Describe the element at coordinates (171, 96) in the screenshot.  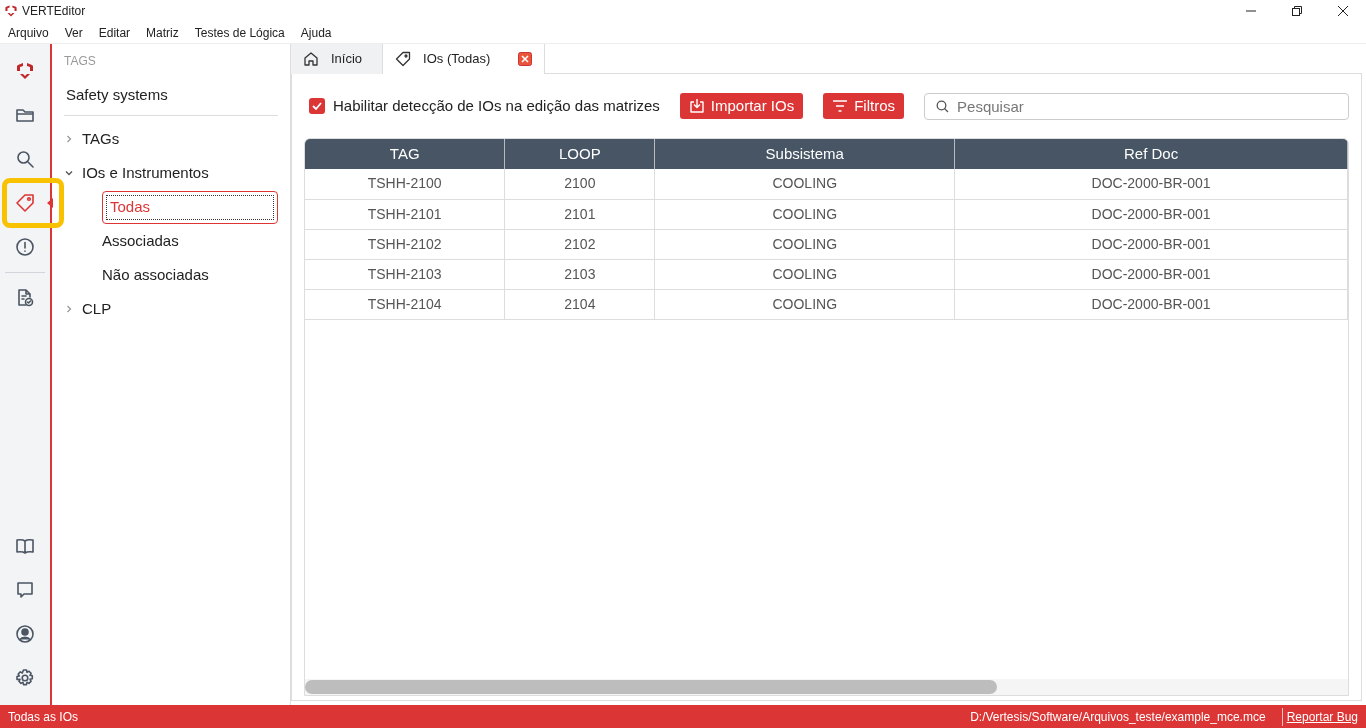
I see `project-title: Safety systems` at that location.